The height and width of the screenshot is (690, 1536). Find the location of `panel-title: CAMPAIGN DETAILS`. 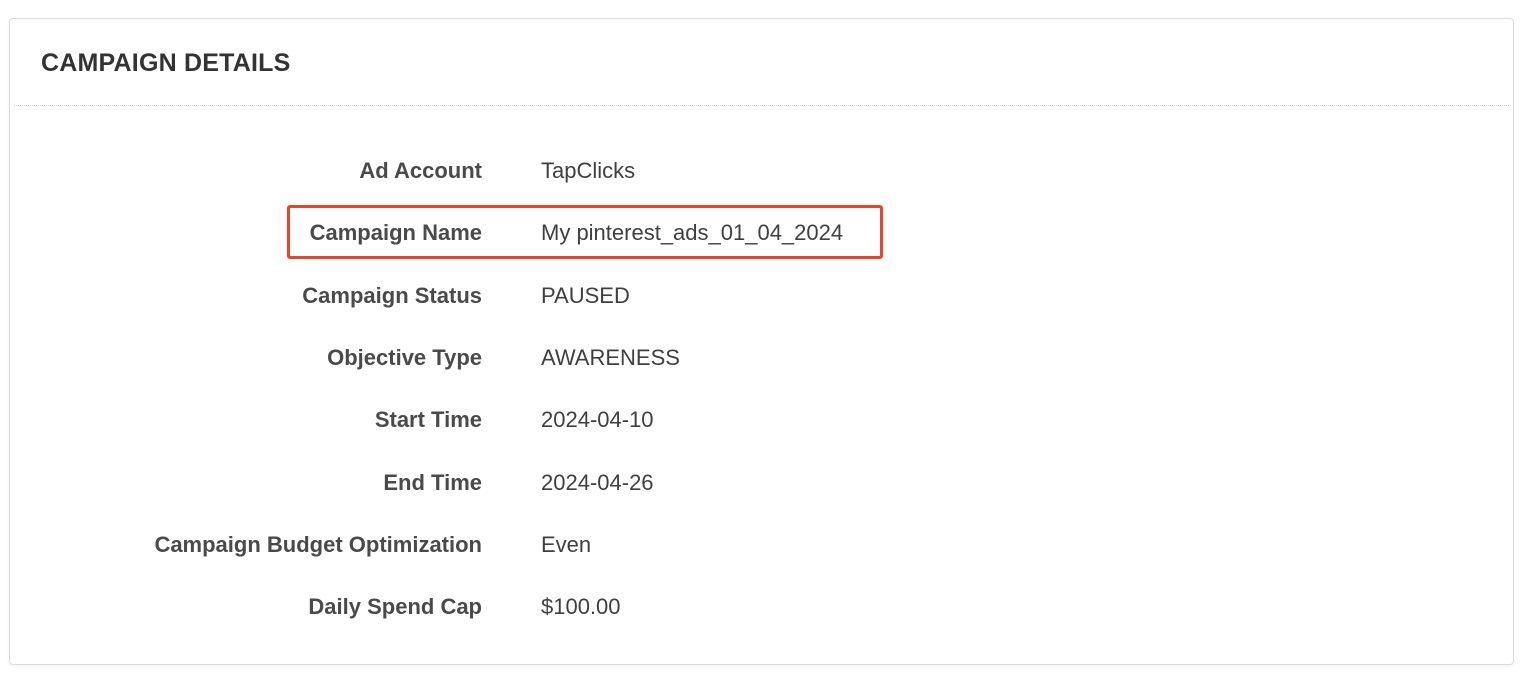

panel-title: CAMPAIGN DETAILS is located at coordinates (166, 63).